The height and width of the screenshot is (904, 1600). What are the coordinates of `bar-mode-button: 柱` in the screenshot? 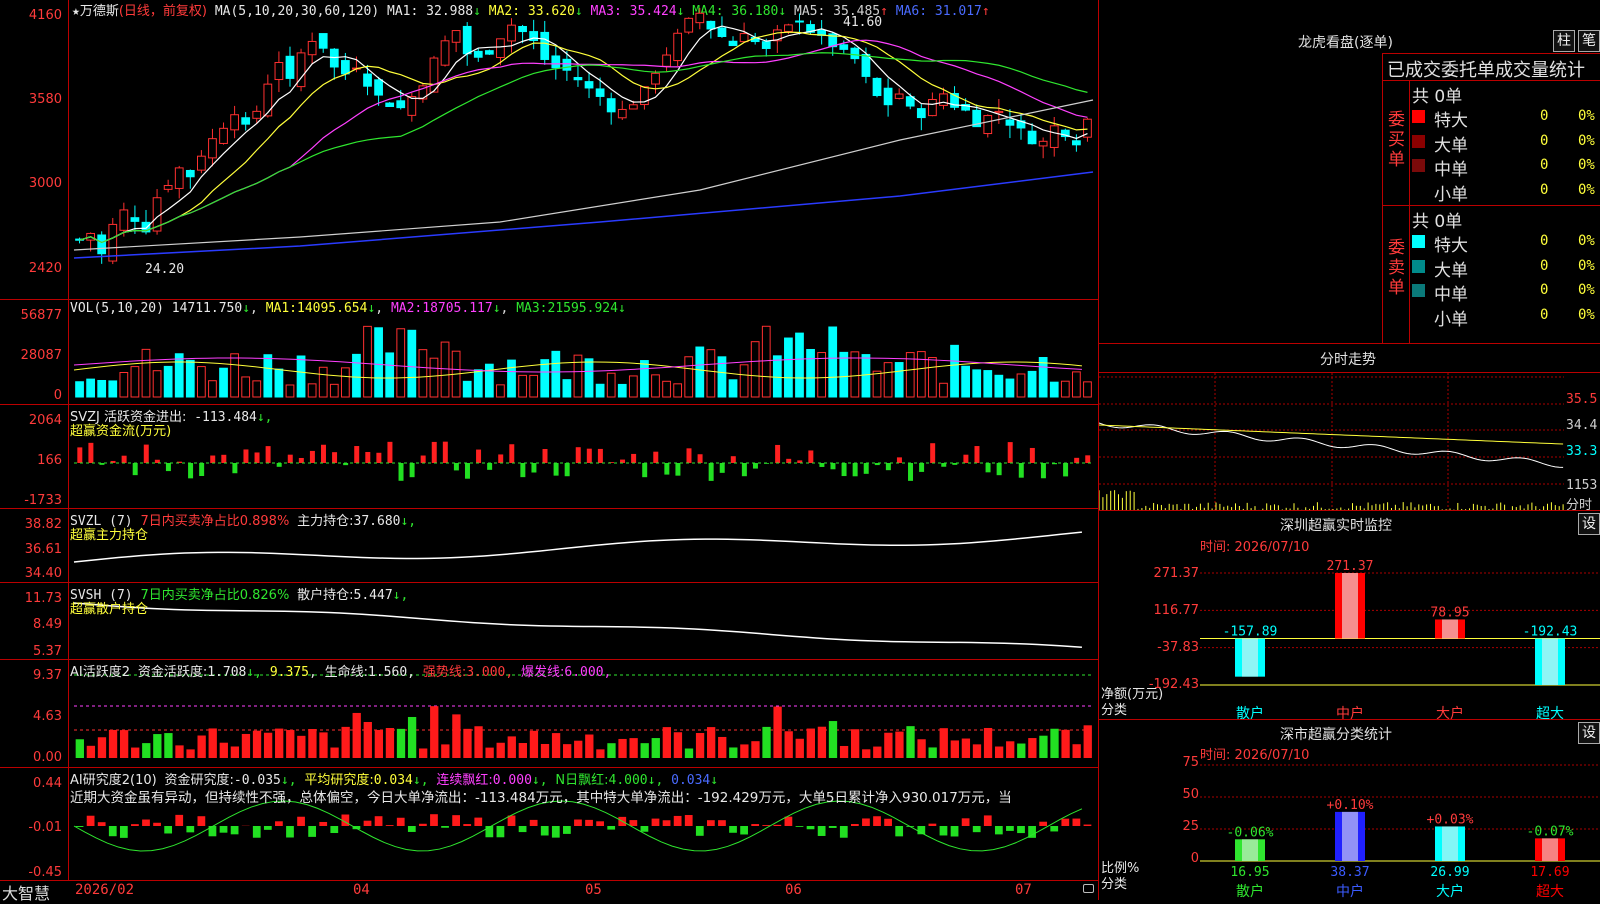 It's located at (1564, 41).